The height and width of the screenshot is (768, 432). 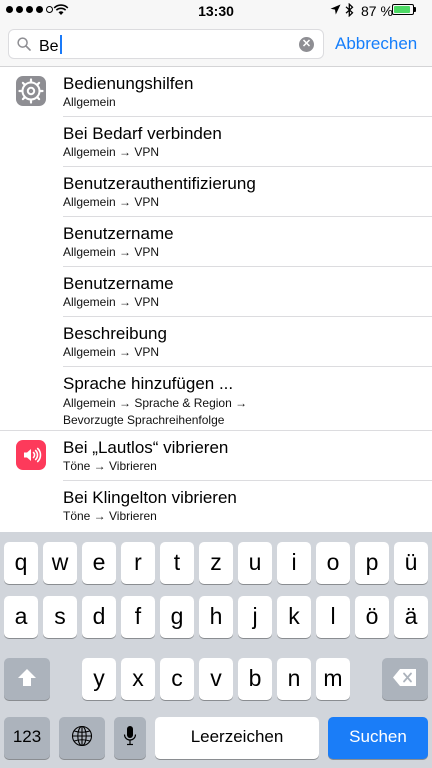 I want to click on result-title: Bei Bedarf verbinden, so click(x=142, y=133).